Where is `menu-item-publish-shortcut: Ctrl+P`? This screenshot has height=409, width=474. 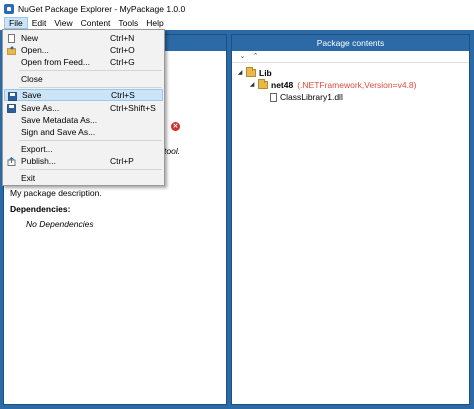 menu-item-publish-shortcut: Ctrl+P is located at coordinates (122, 161).